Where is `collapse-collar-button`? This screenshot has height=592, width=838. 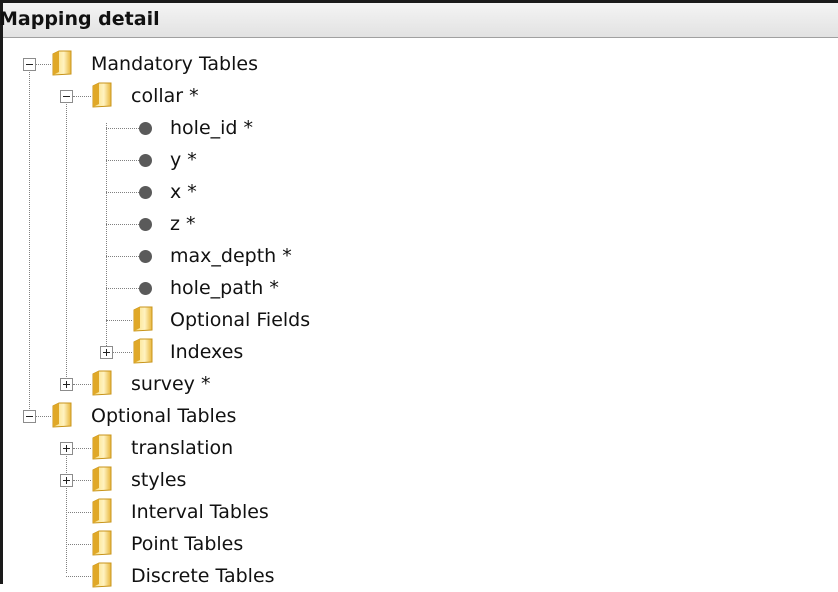 collapse-collar-button is located at coordinates (66, 96).